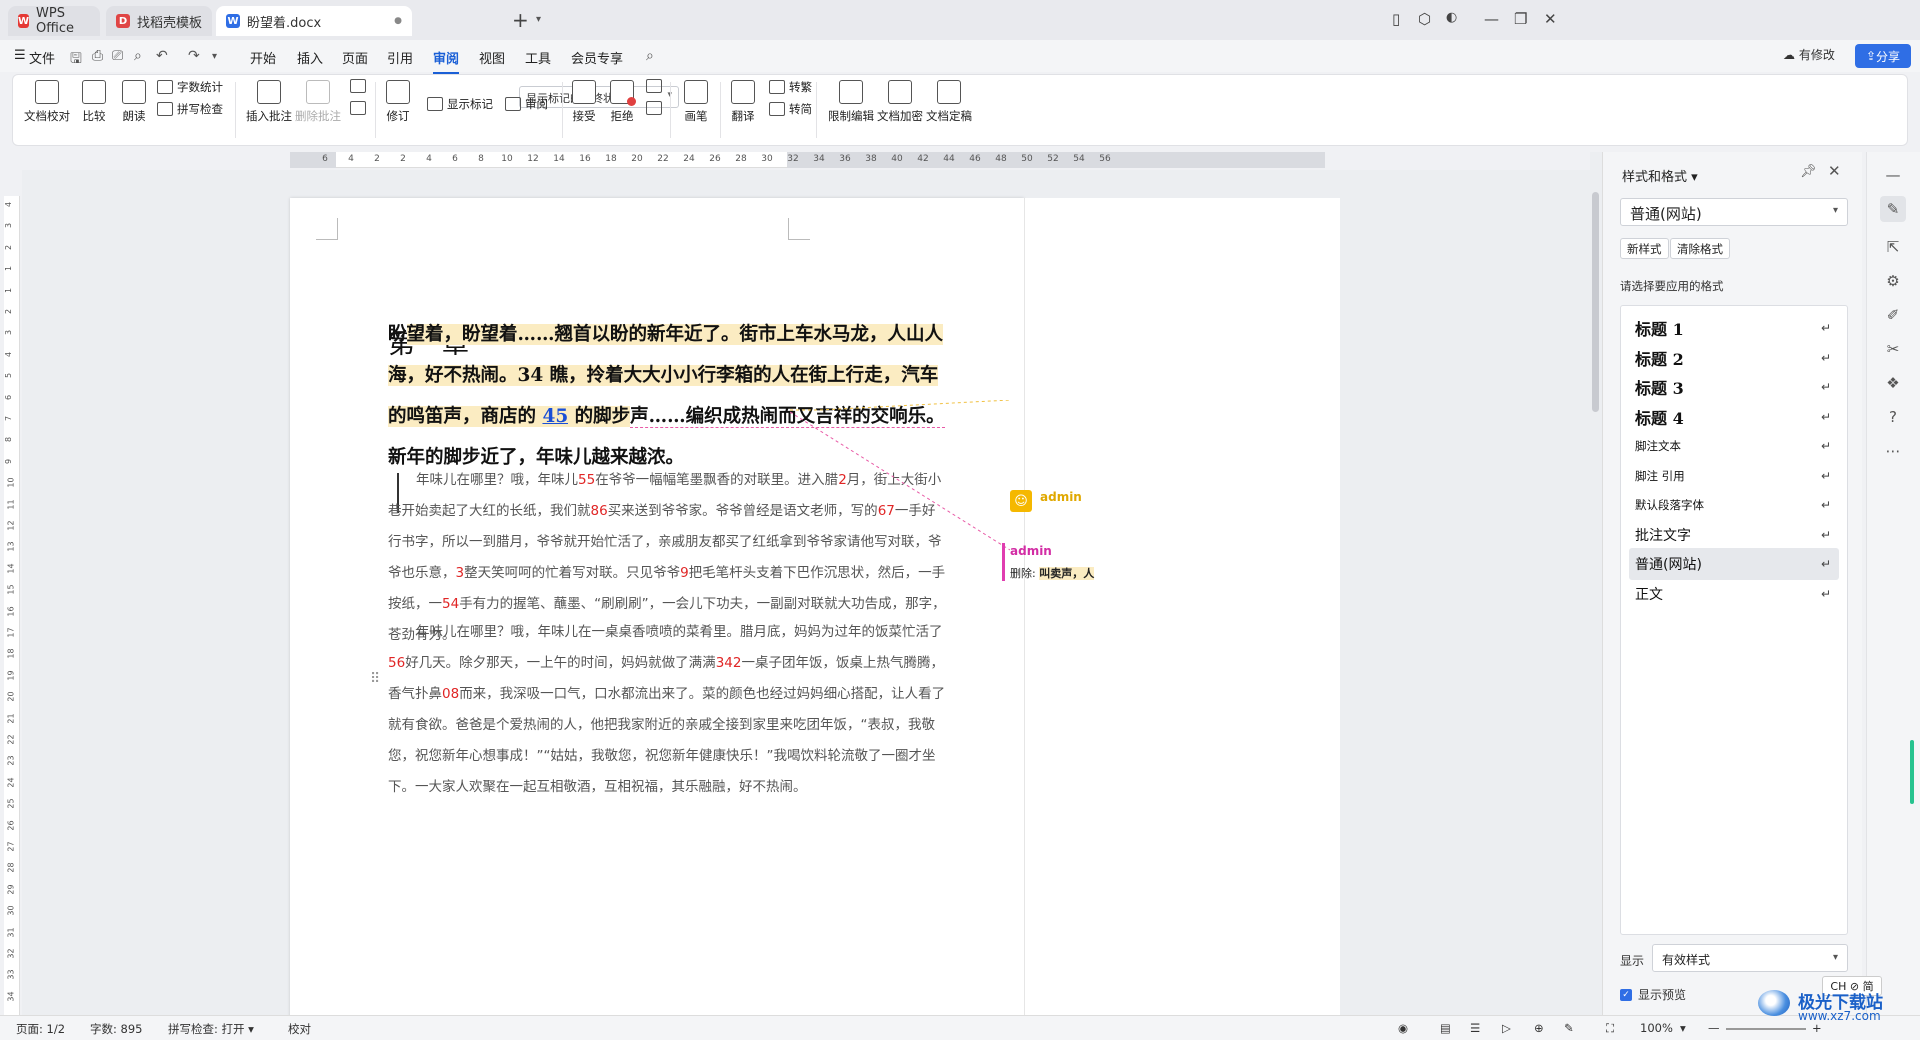 The width and height of the screenshot is (1920, 1040). What do you see at coordinates (1734, 212) in the screenshot?
I see `current-style-select: 普通(网站) ▾` at bounding box center [1734, 212].